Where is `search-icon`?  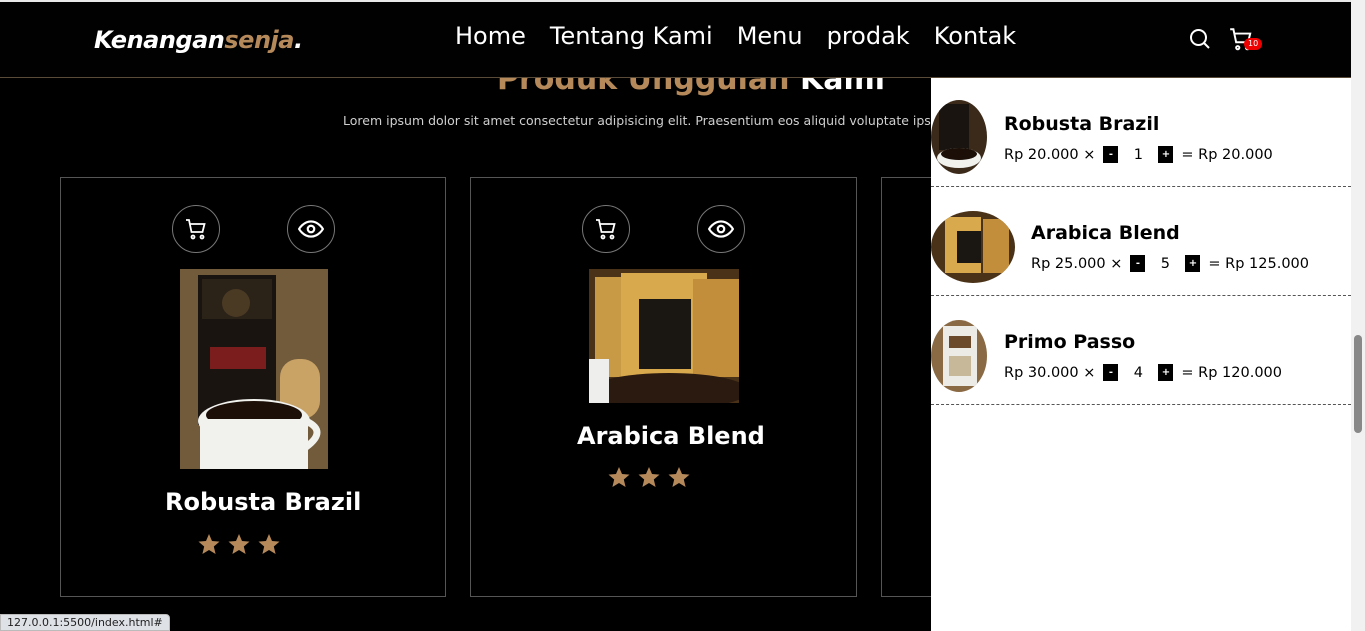 search-icon is located at coordinates (1200, 39).